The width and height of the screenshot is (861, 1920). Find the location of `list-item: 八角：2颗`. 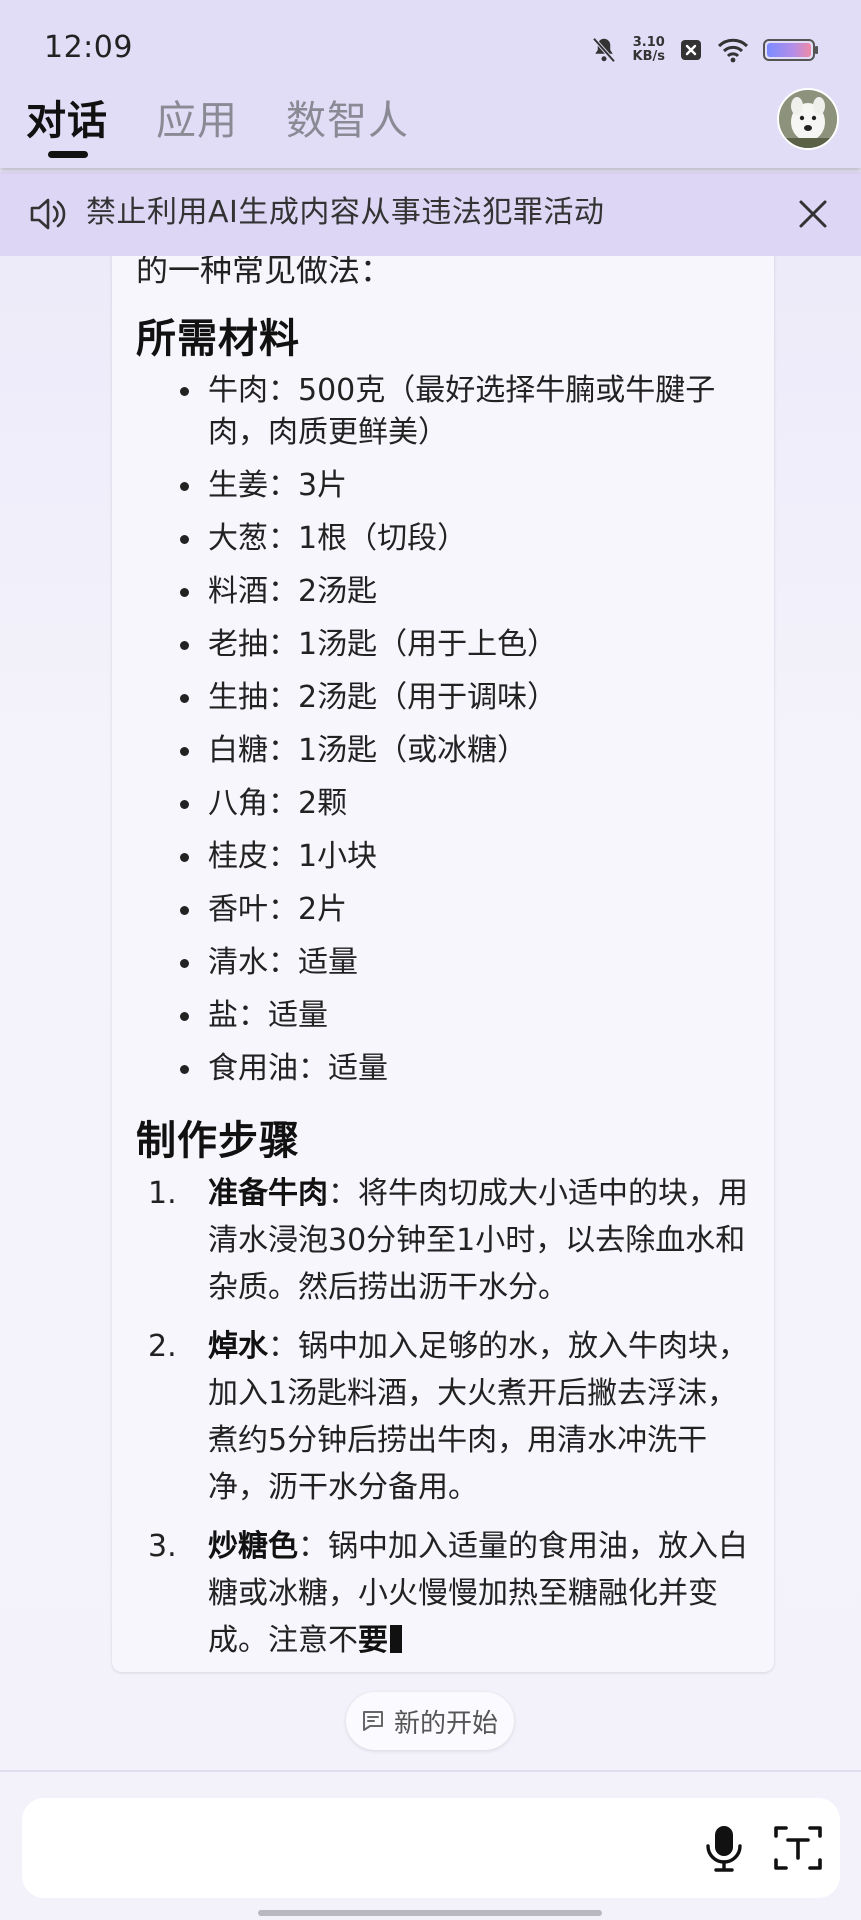

list-item: 八角：2颗 is located at coordinates (443, 804).